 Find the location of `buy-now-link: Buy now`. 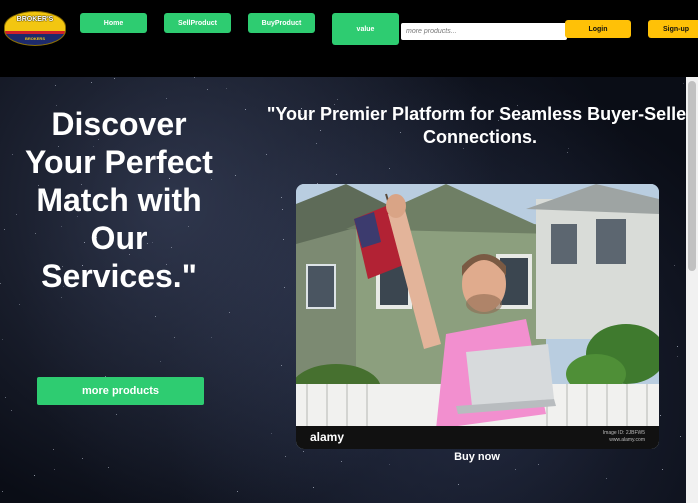

buy-now-link: Buy now is located at coordinates (477, 457).